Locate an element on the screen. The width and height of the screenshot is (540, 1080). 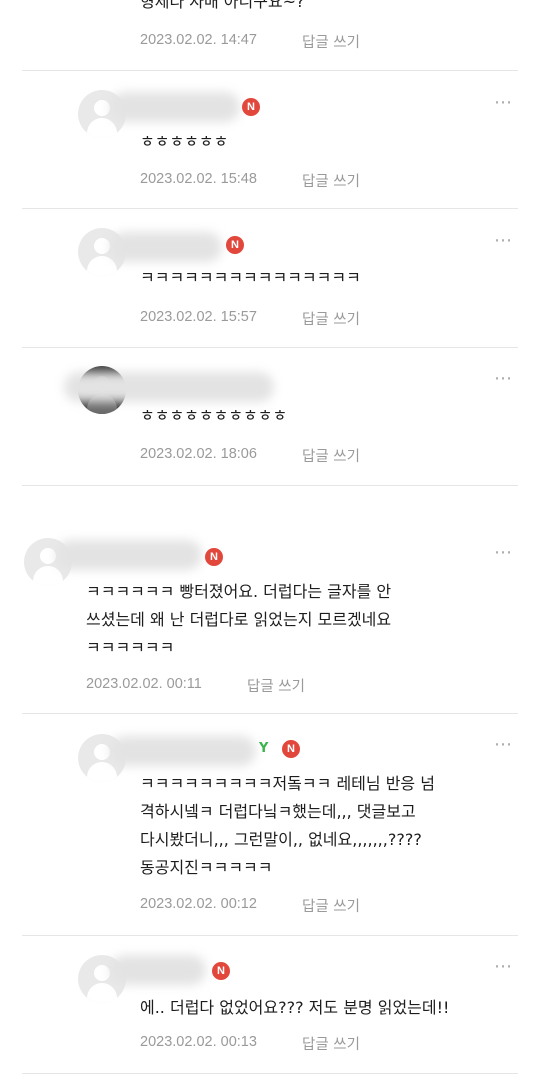
comment-text: ㅎㅎㅎㅎㅎㅎㅎㅎㅎㅎ is located at coordinates (214, 415).